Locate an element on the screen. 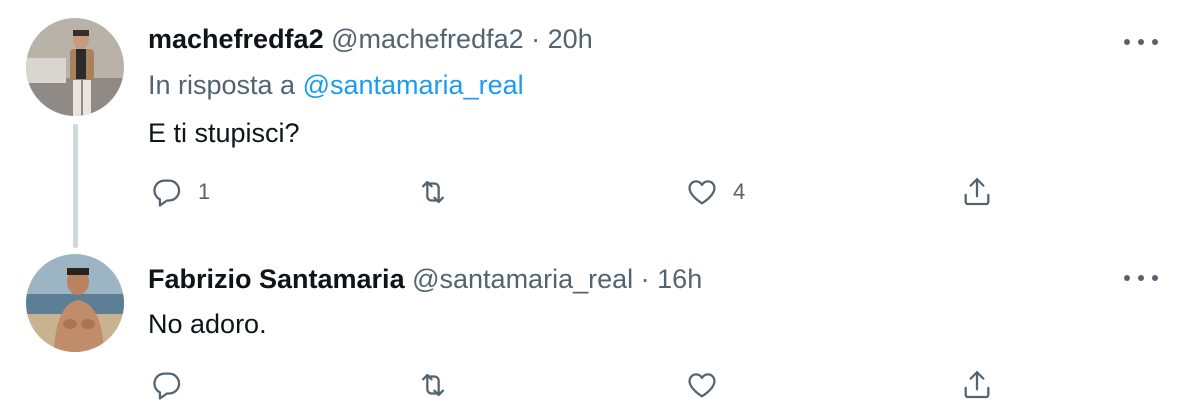 The width and height of the screenshot is (1182, 420). reply-button is located at coordinates (167, 385).